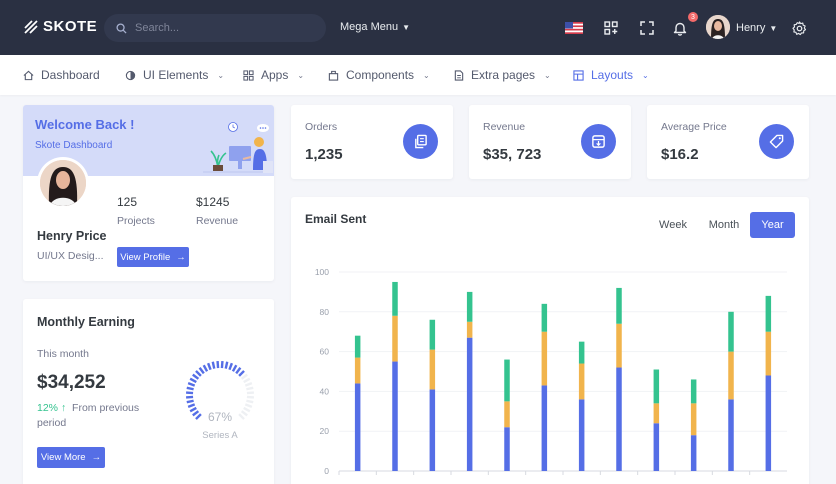  Describe the element at coordinates (724, 225) in the screenshot. I see `period-month-button: Month` at that location.